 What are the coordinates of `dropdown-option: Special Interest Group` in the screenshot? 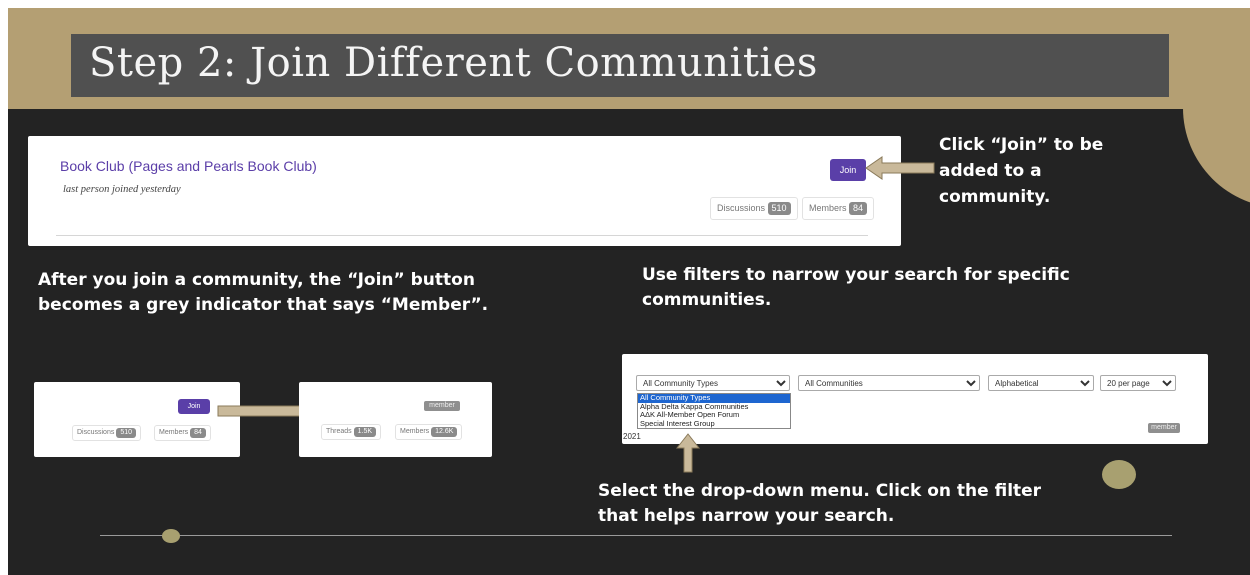 It's located at (714, 424).